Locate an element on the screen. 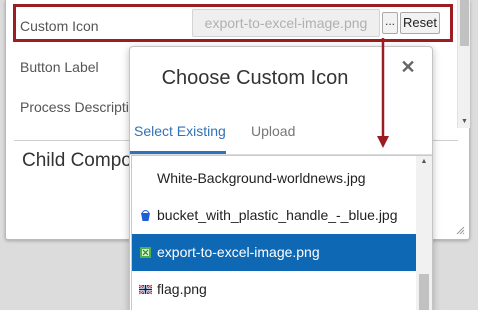 This screenshot has height=310, width=478. annotation-arrow-icon is located at coordinates (383, 93).